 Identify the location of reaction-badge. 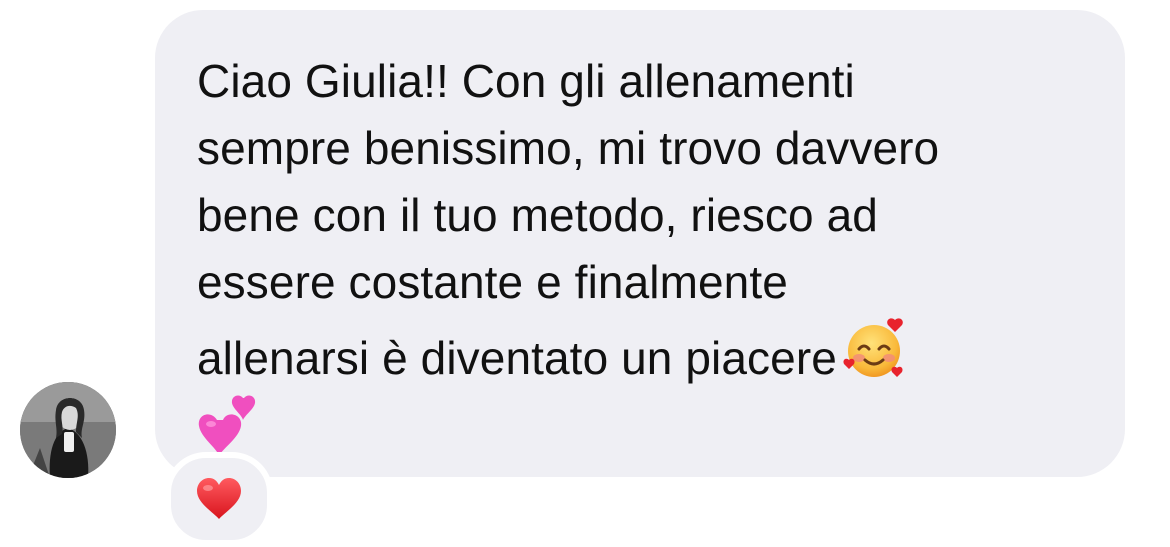
(219, 499).